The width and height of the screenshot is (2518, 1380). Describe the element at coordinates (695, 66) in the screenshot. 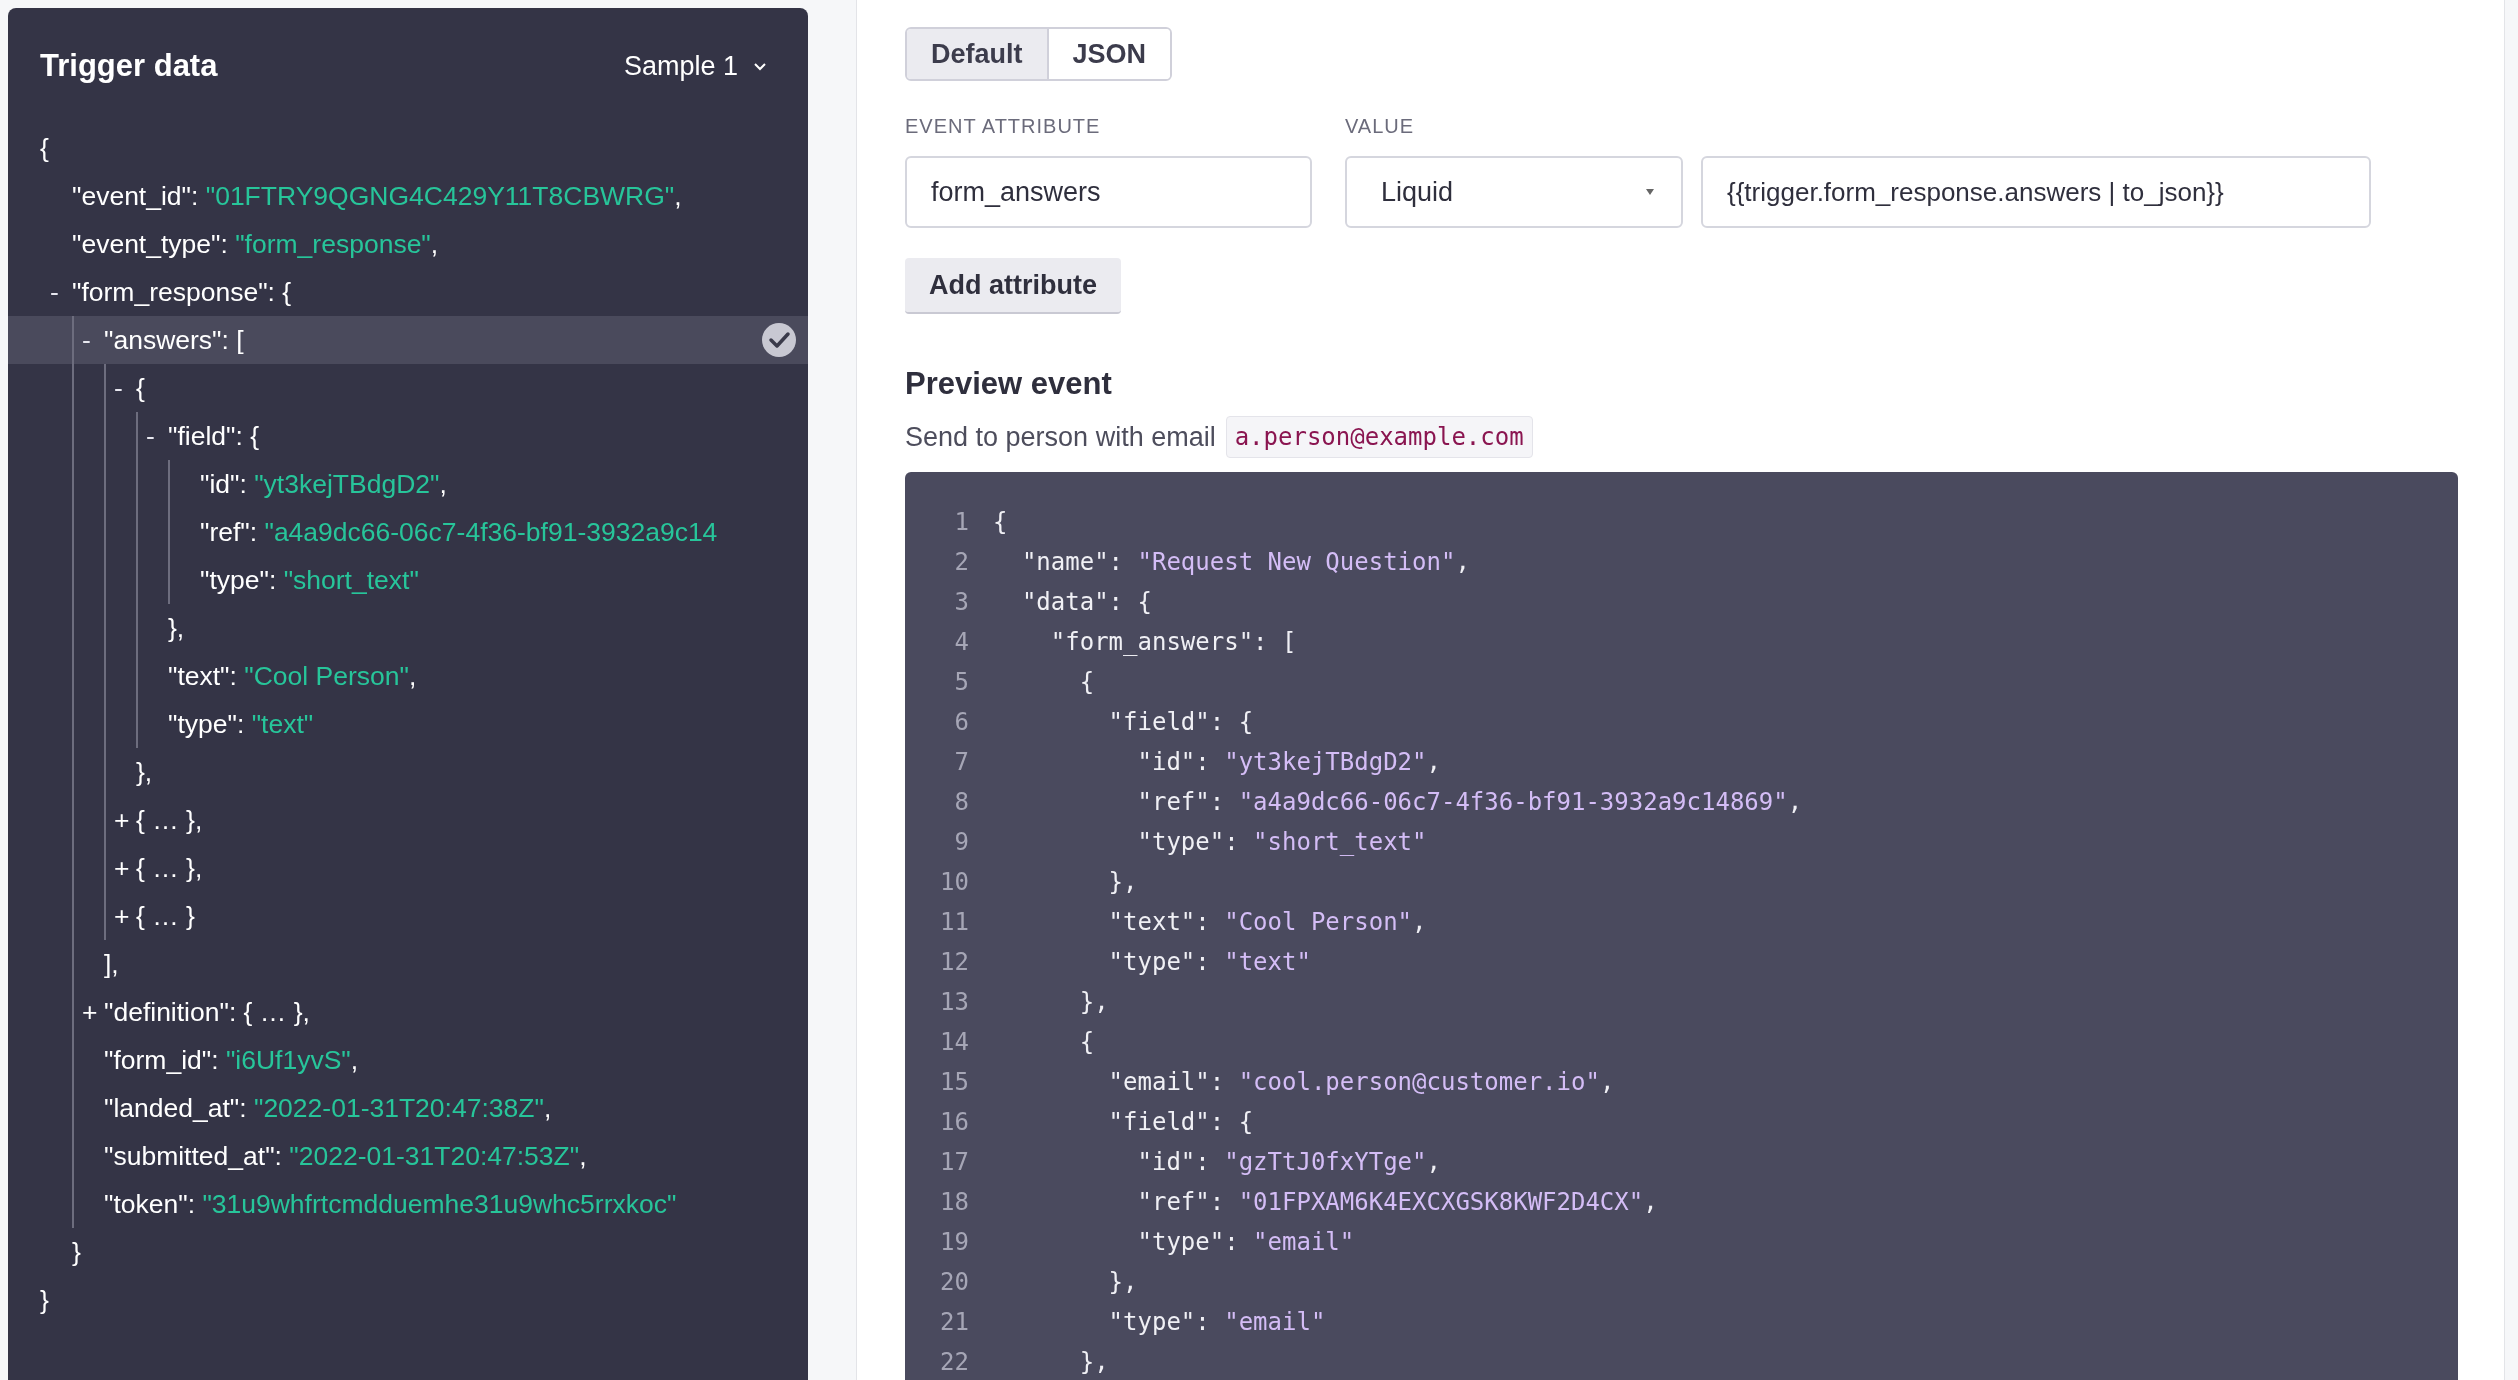

I see `sample-dropdown: Sample 1` at that location.